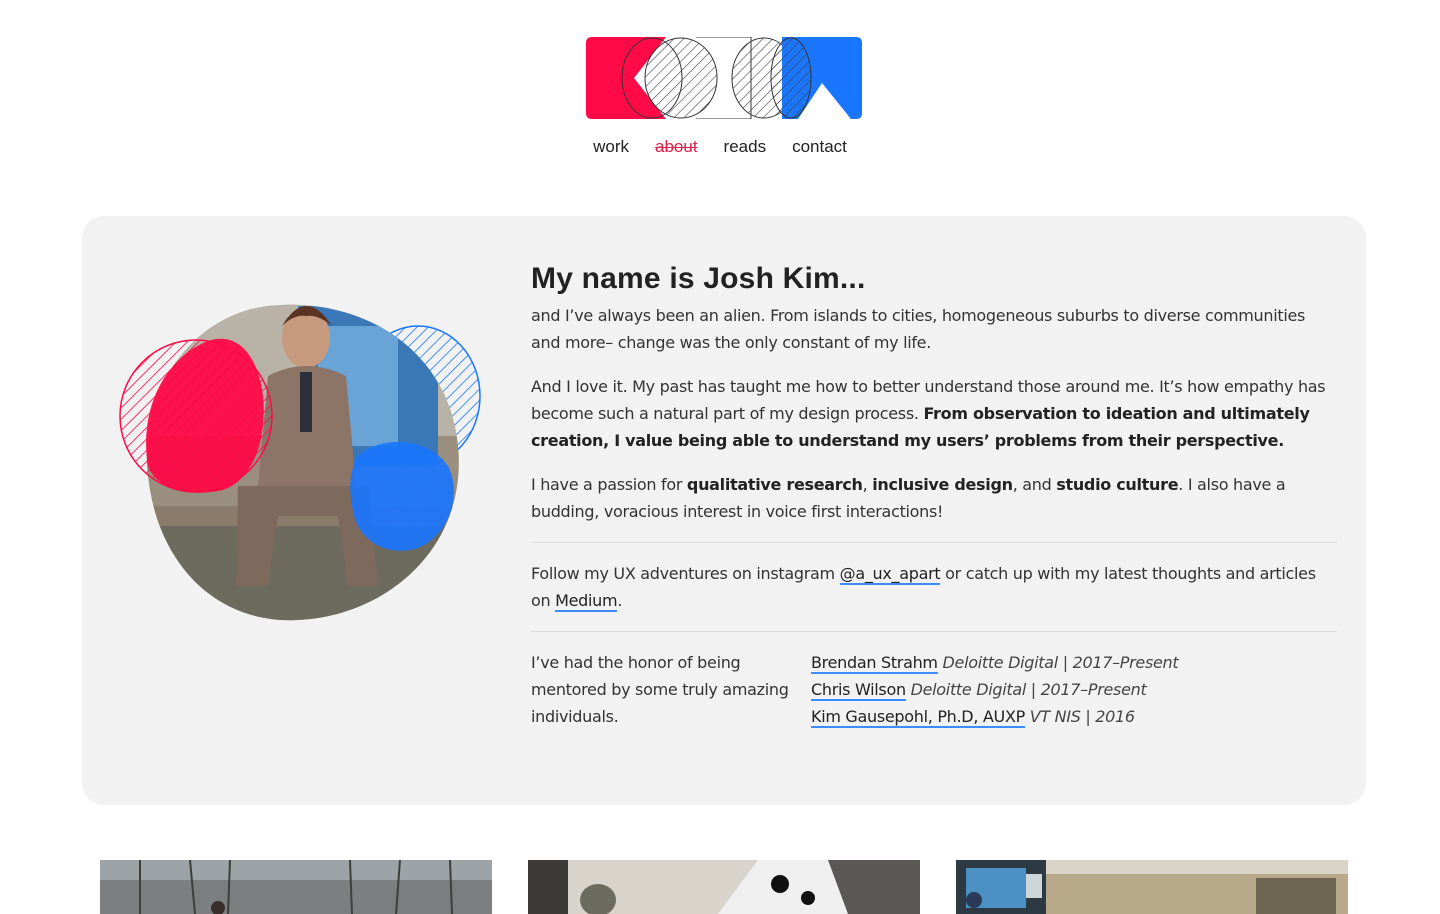  What do you see at coordinates (720, 147) in the screenshot?
I see `main-nav: work about reads contact` at bounding box center [720, 147].